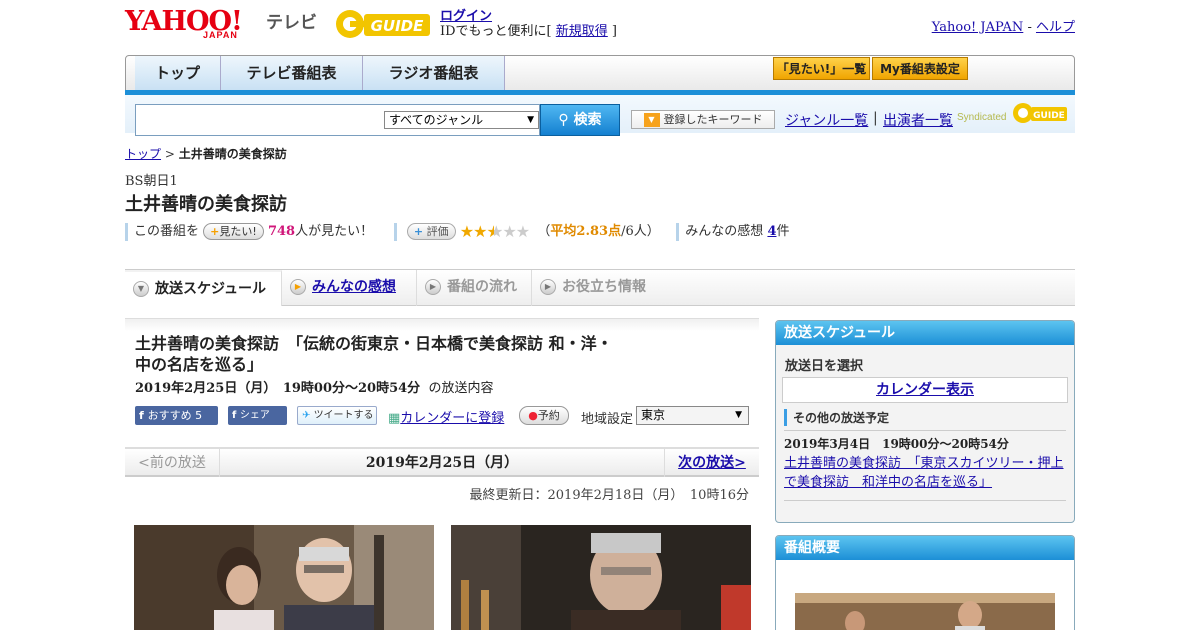 The image size is (1200, 630). What do you see at coordinates (281, 231) in the screenshot?
I see `want-count: 748` at bounding box center [281, 231].